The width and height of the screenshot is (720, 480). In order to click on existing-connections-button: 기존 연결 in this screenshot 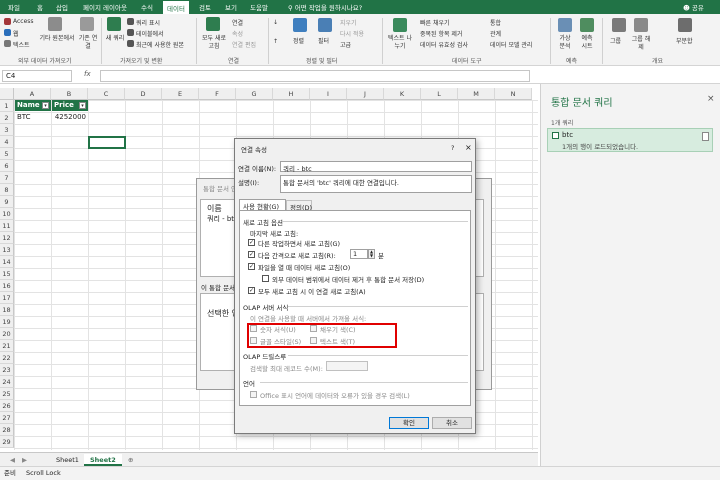, I will do `click(88, 43)`.